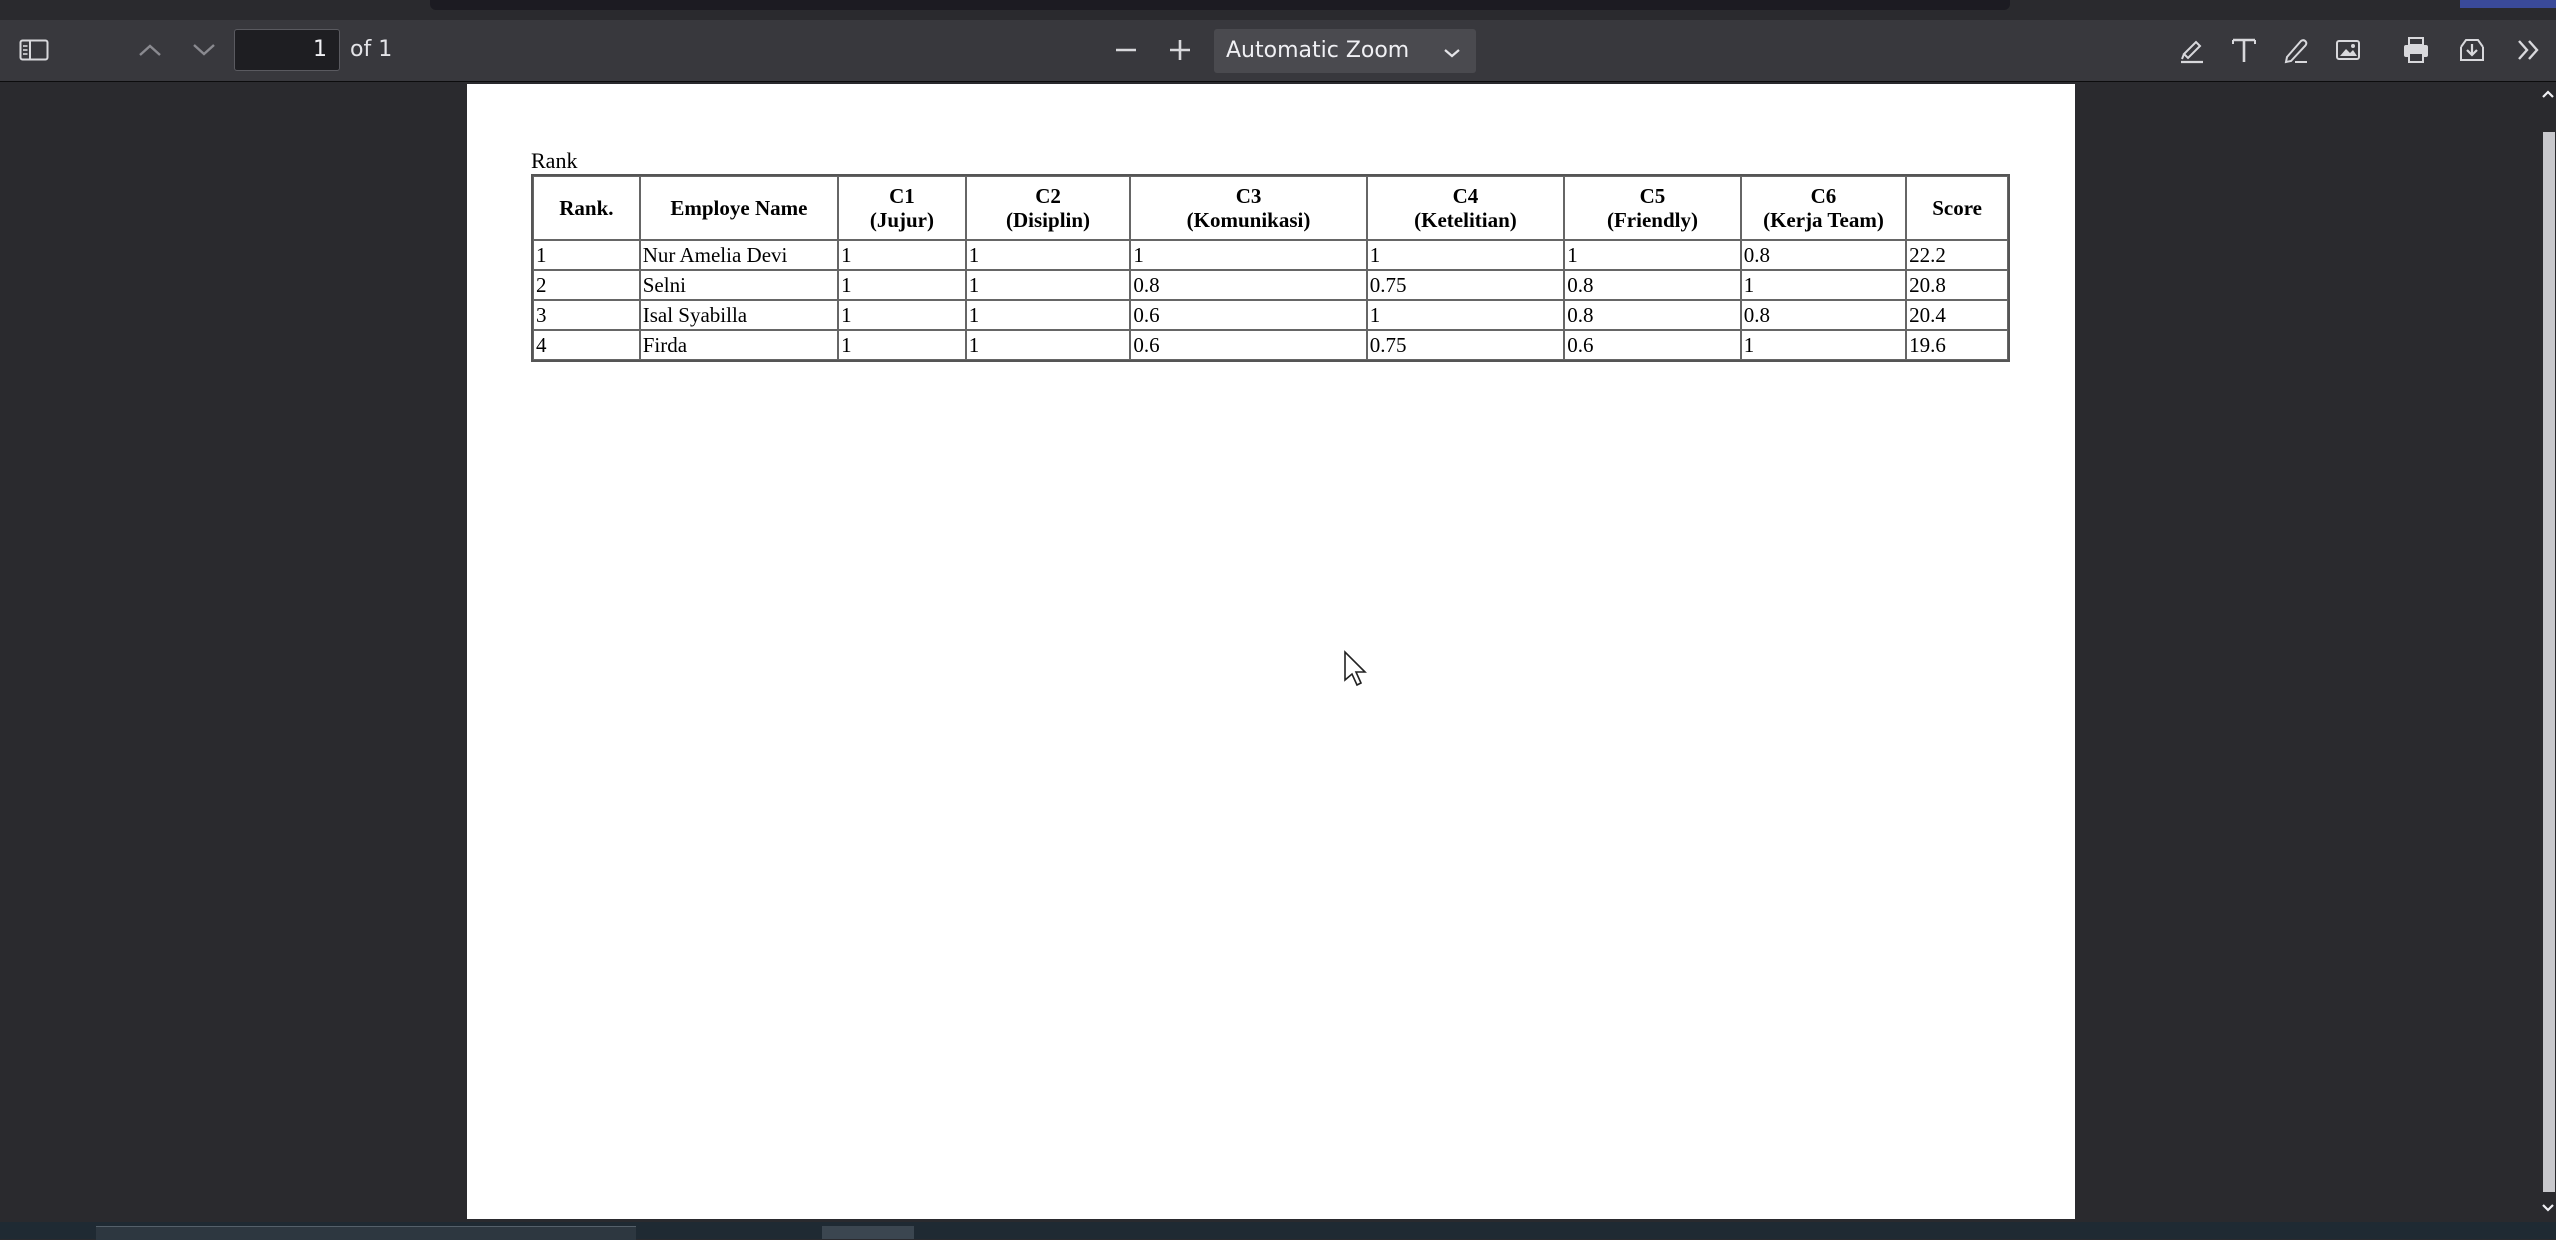 Image resolution: width=2556 pixels, height=1240 pixels. What do you see at coordinates (586, 285) in the screenshot?
I see `cell-rank: 2` at bounding box center [586, 285].